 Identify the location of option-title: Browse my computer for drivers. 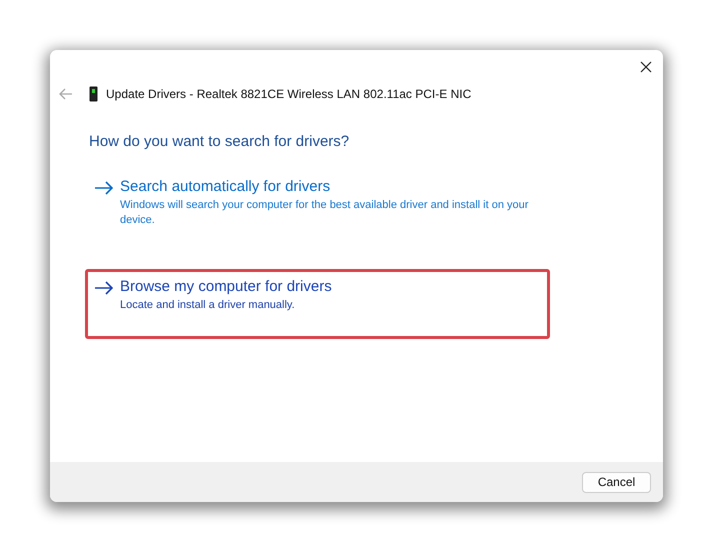
(226, 286).